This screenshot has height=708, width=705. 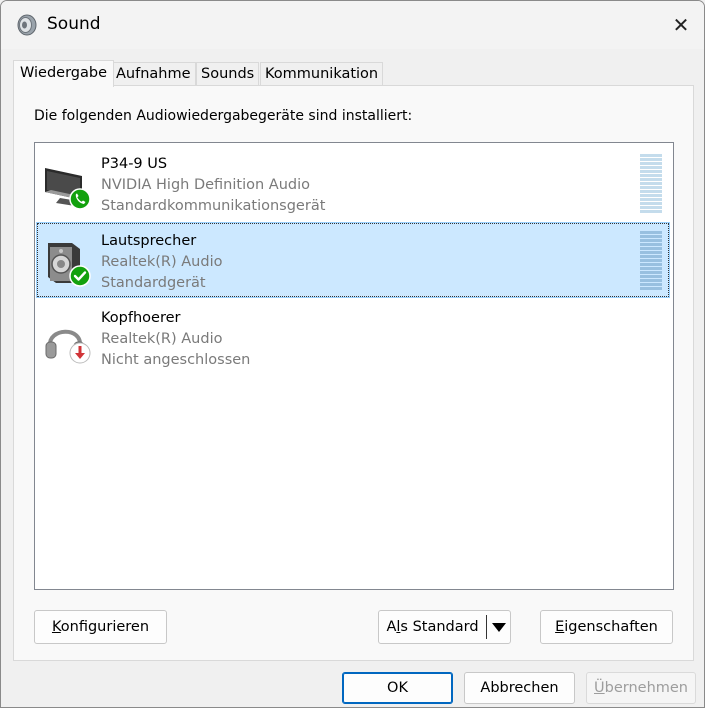 I want to click on phone-badge-icon, so click(x=80, y=199).